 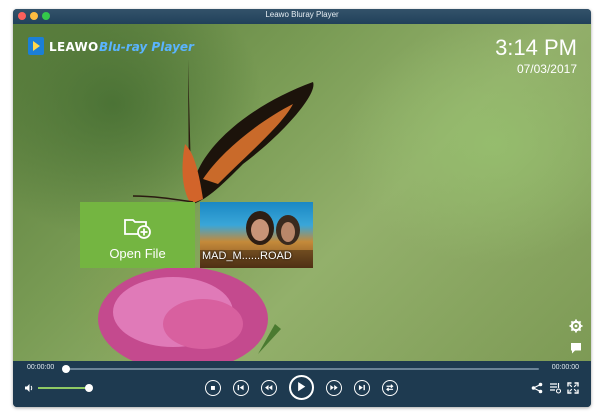 I want to click on rewind-button, so click(x=269, y=388).